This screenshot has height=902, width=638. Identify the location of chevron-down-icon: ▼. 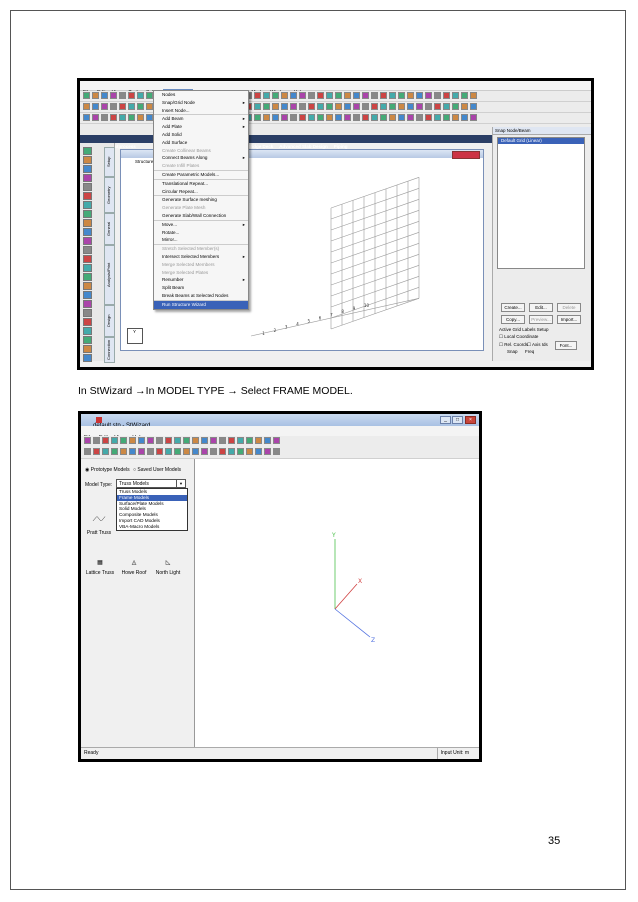
(180, 483).